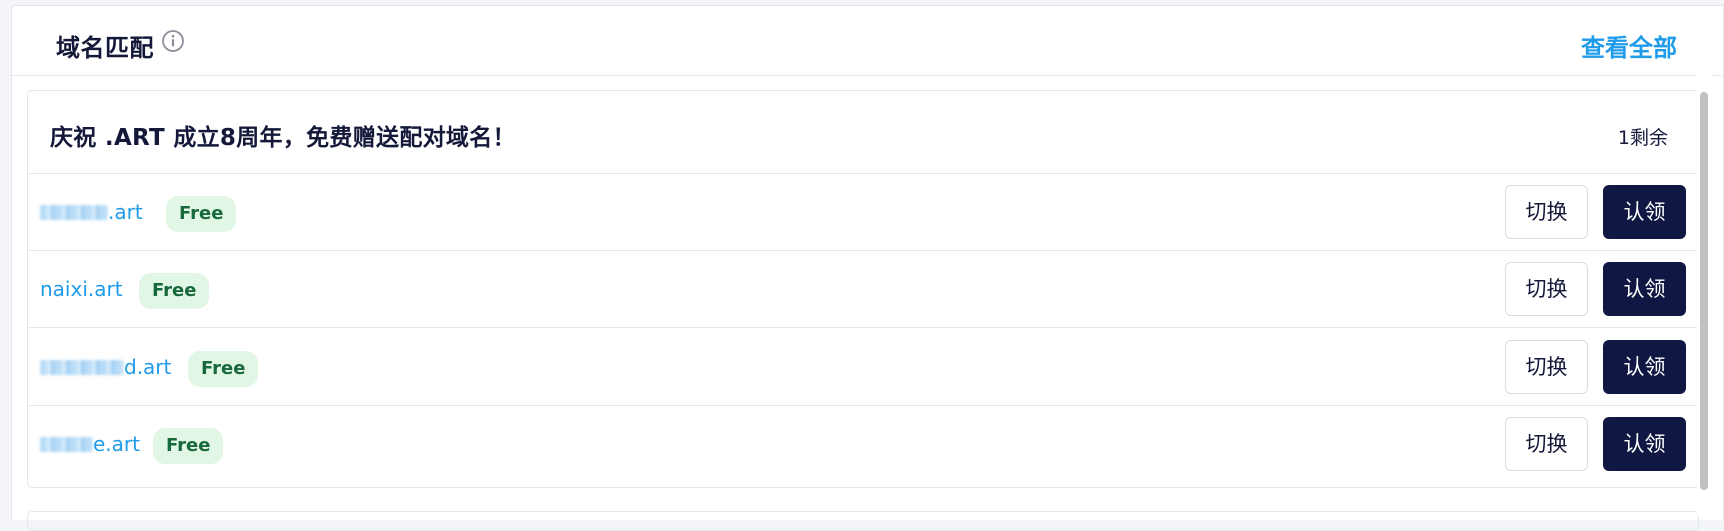  What do you see at coordinates (81, 289) in the screenshot?
I see `domain-link: naixi.art` at bounding box center [81, 289].